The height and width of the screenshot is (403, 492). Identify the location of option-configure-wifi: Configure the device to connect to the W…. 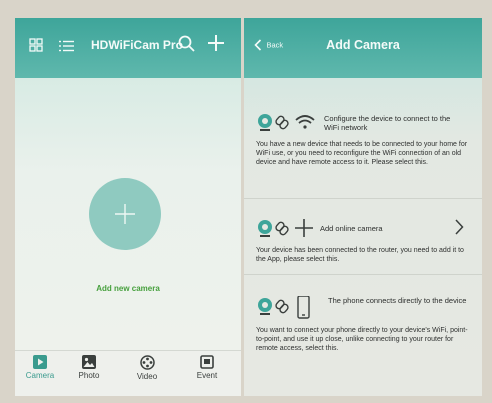
(363, 138).